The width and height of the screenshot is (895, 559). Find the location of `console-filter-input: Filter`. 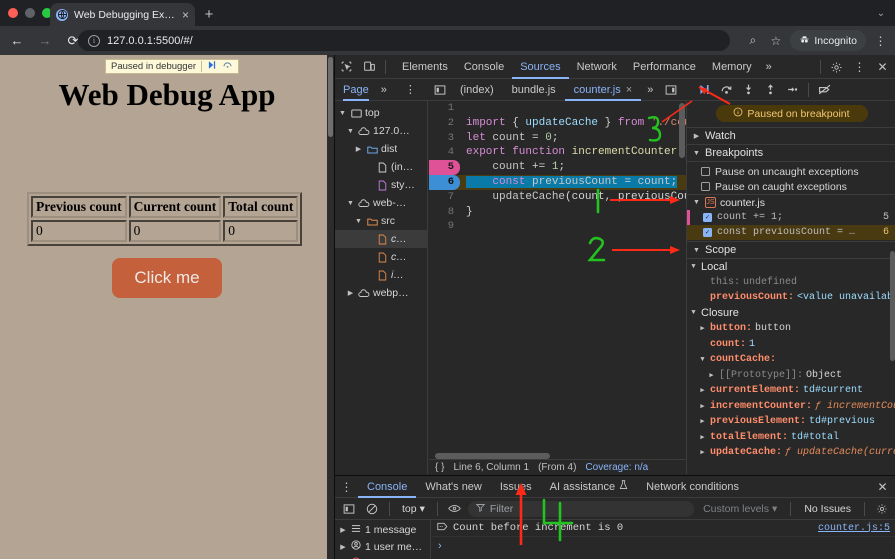

console-filter-input: Filter is located at coordinates (581, 508).